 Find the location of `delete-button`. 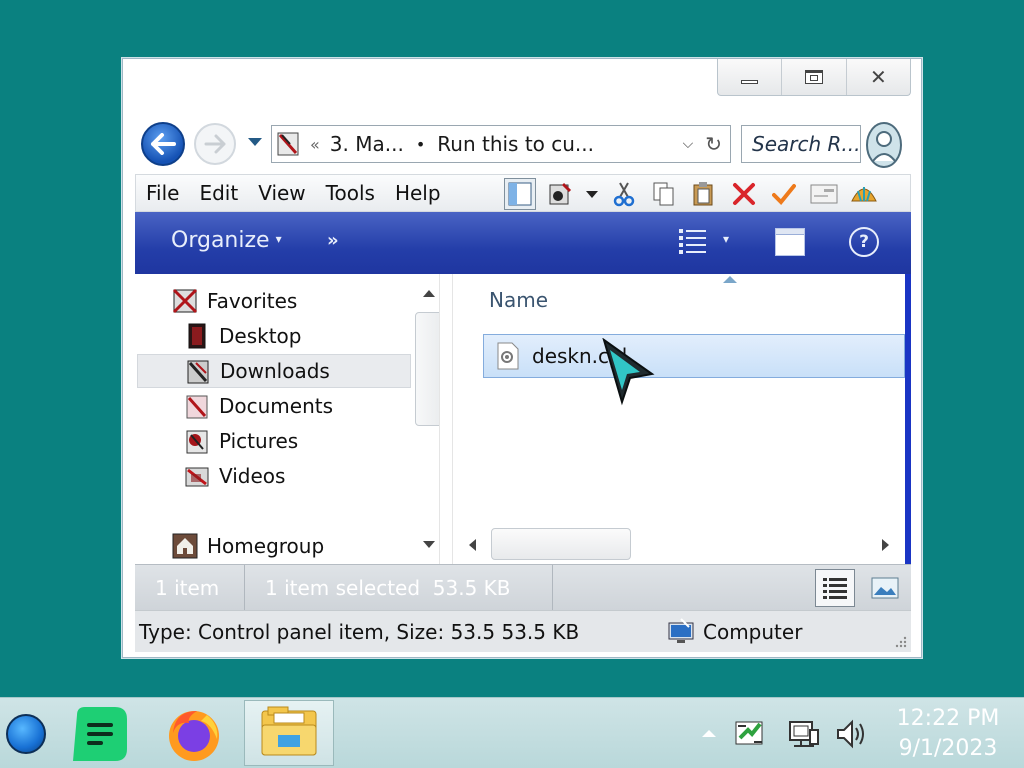

delete-button is located at coordinates (744, 194).